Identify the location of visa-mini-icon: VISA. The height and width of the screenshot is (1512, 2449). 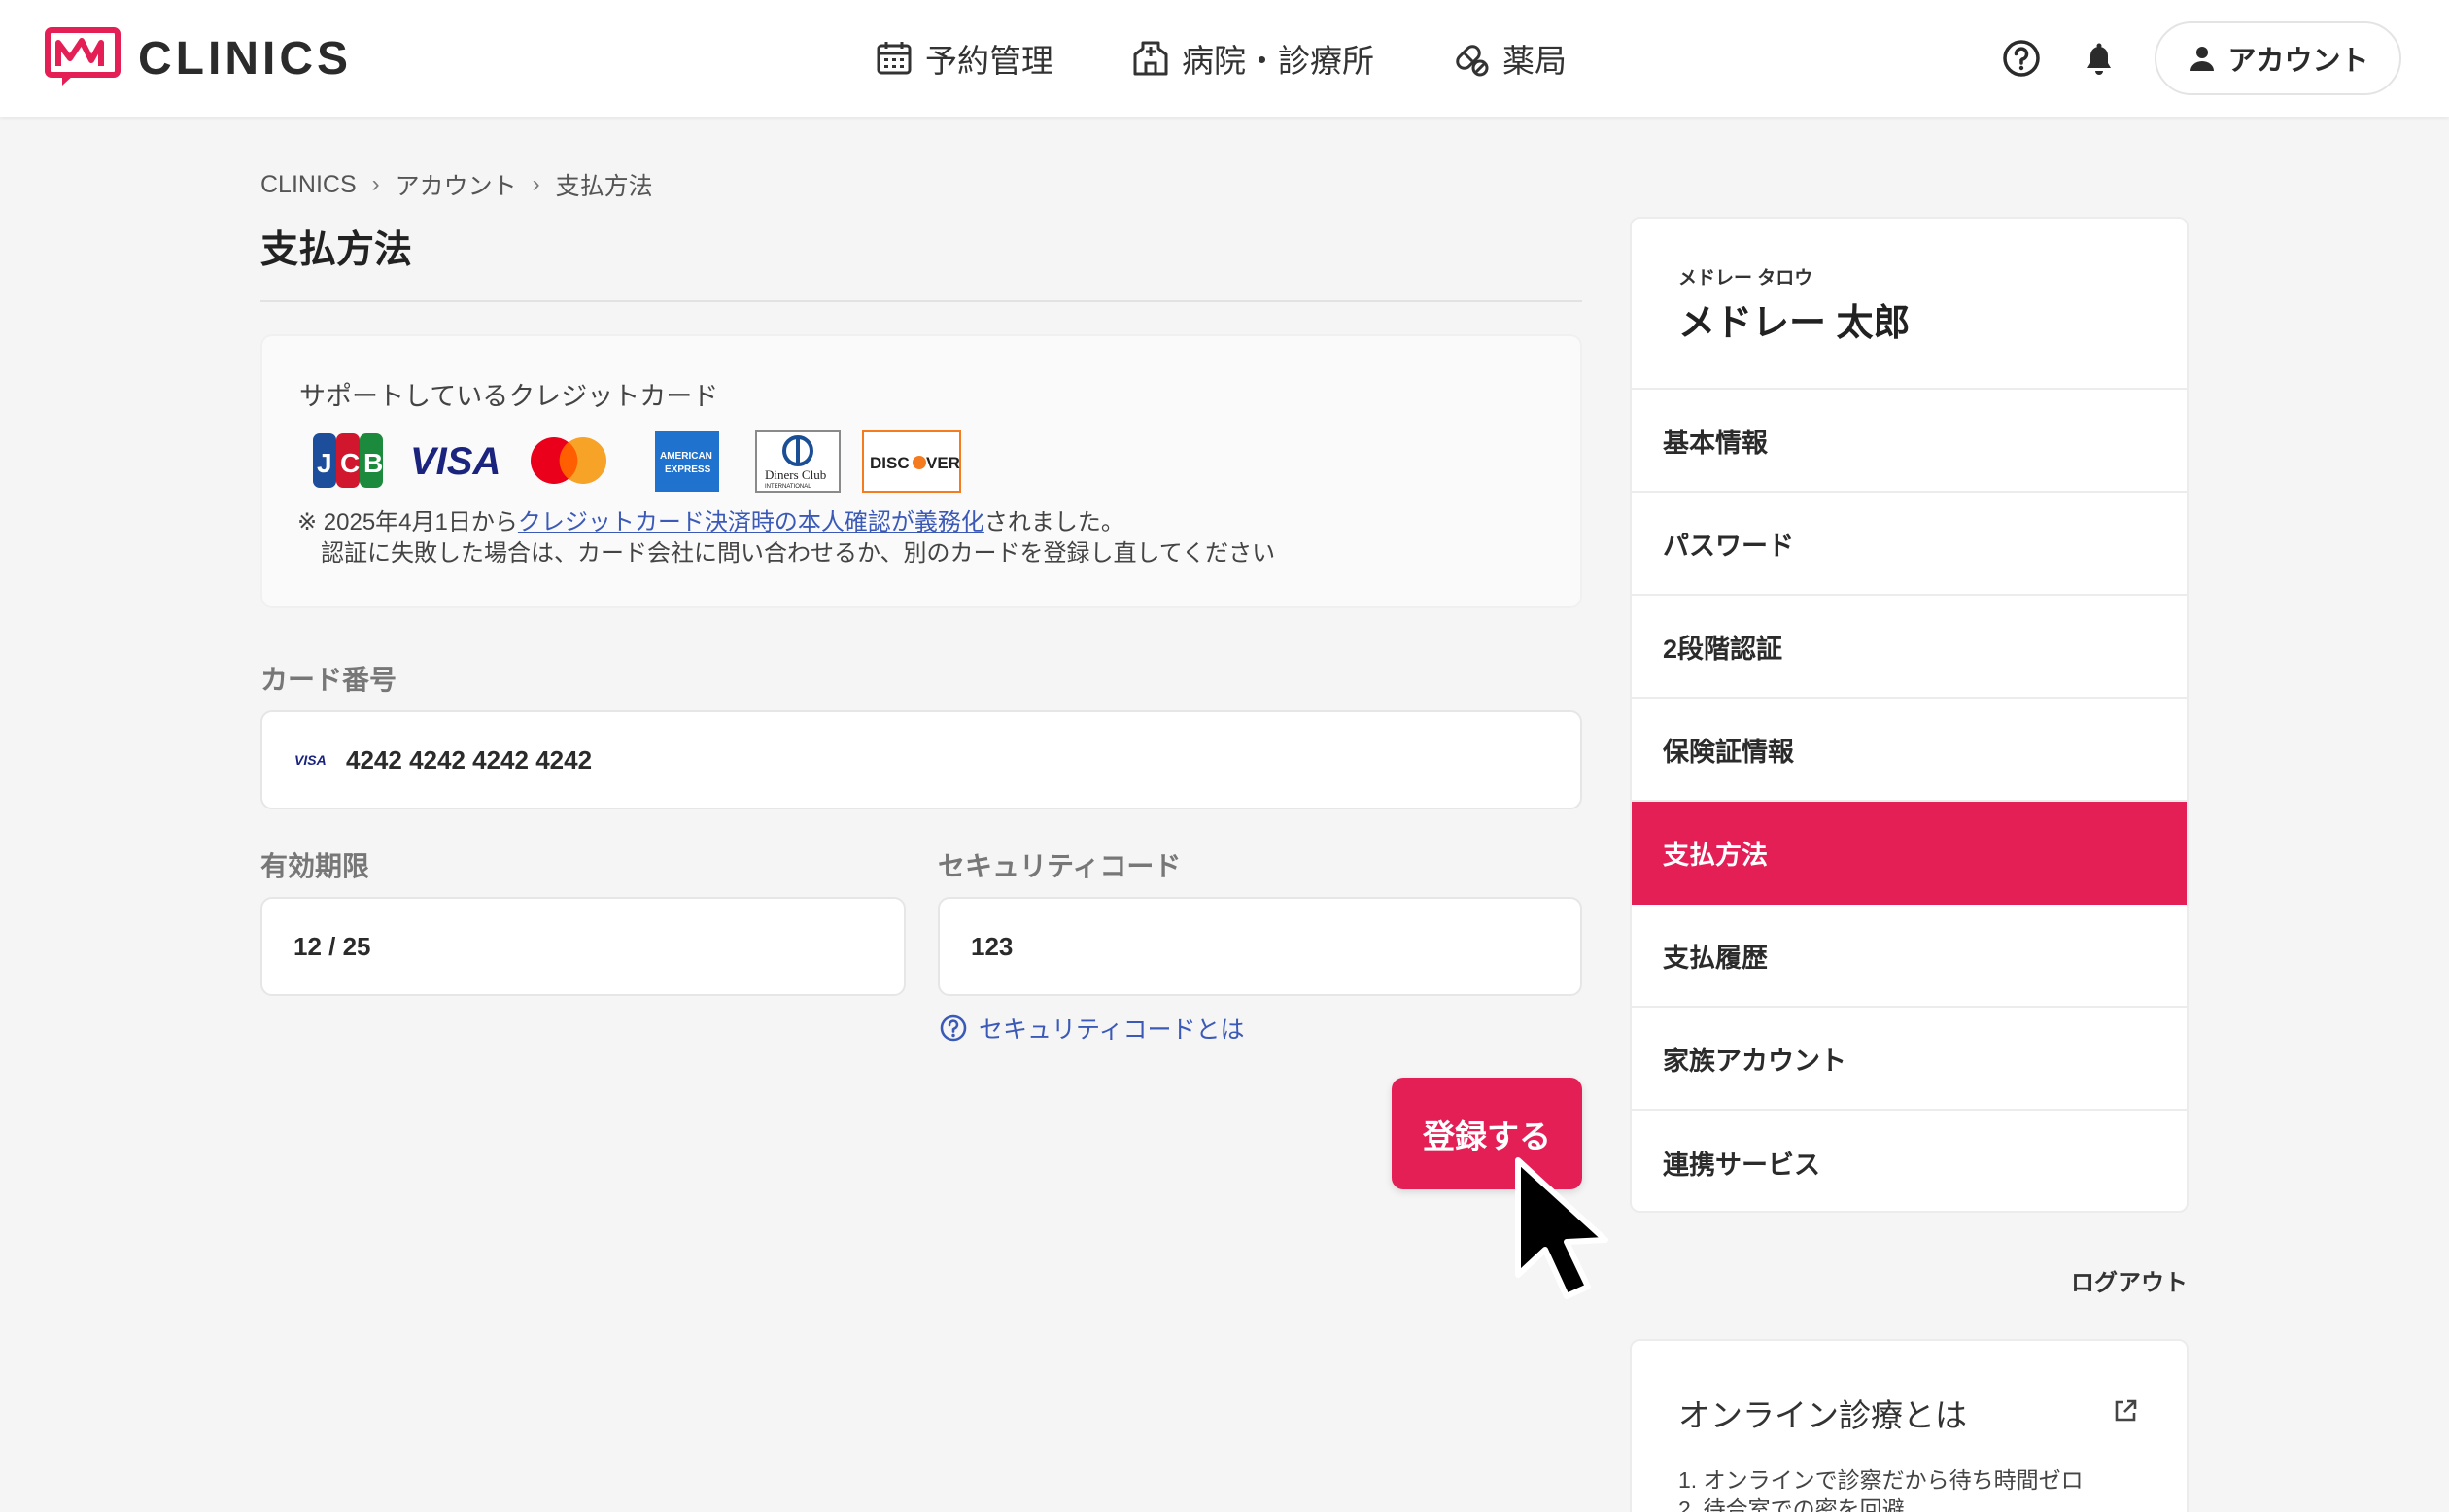
(310, 760).